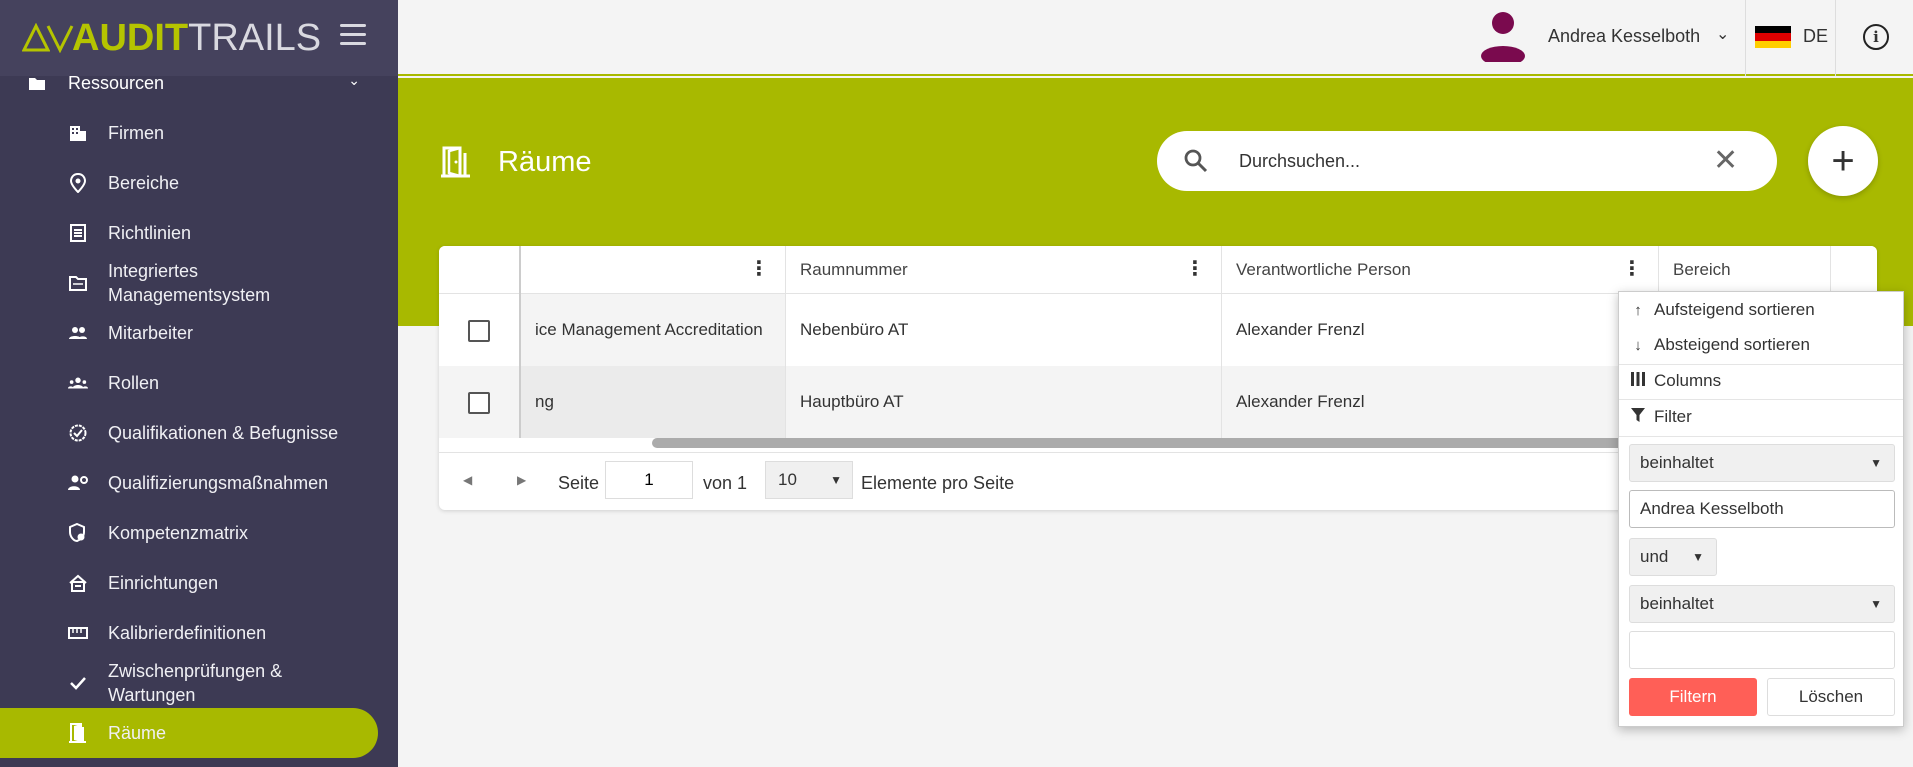  I want to click on sidebar-item-label: Firmen, so click(136, 133).